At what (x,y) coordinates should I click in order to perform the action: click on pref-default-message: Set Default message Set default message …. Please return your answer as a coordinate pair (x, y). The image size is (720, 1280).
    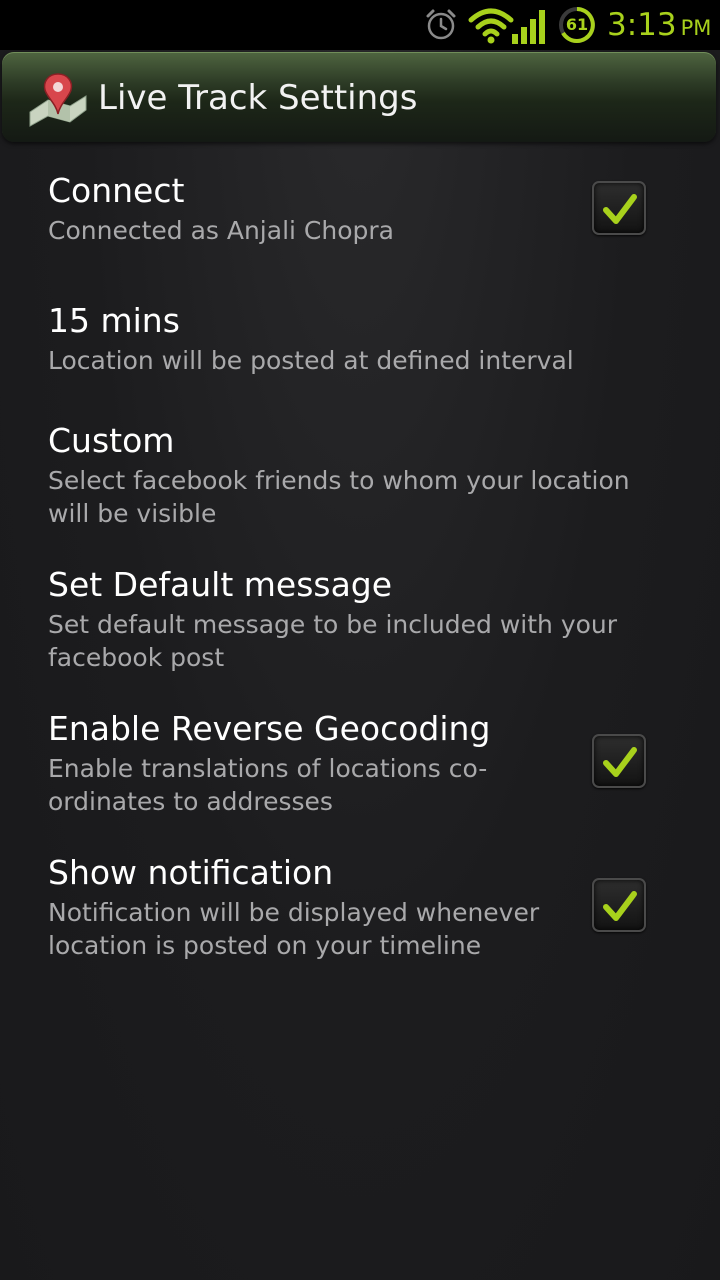
    Looking at the image, I should click on (363, 619).